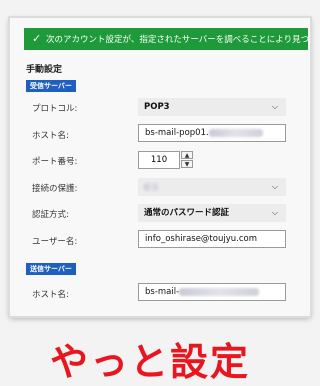  Describe the element at coordinates (157, 107) in the screenshot. I see `protocol-value: POP3` at that location.